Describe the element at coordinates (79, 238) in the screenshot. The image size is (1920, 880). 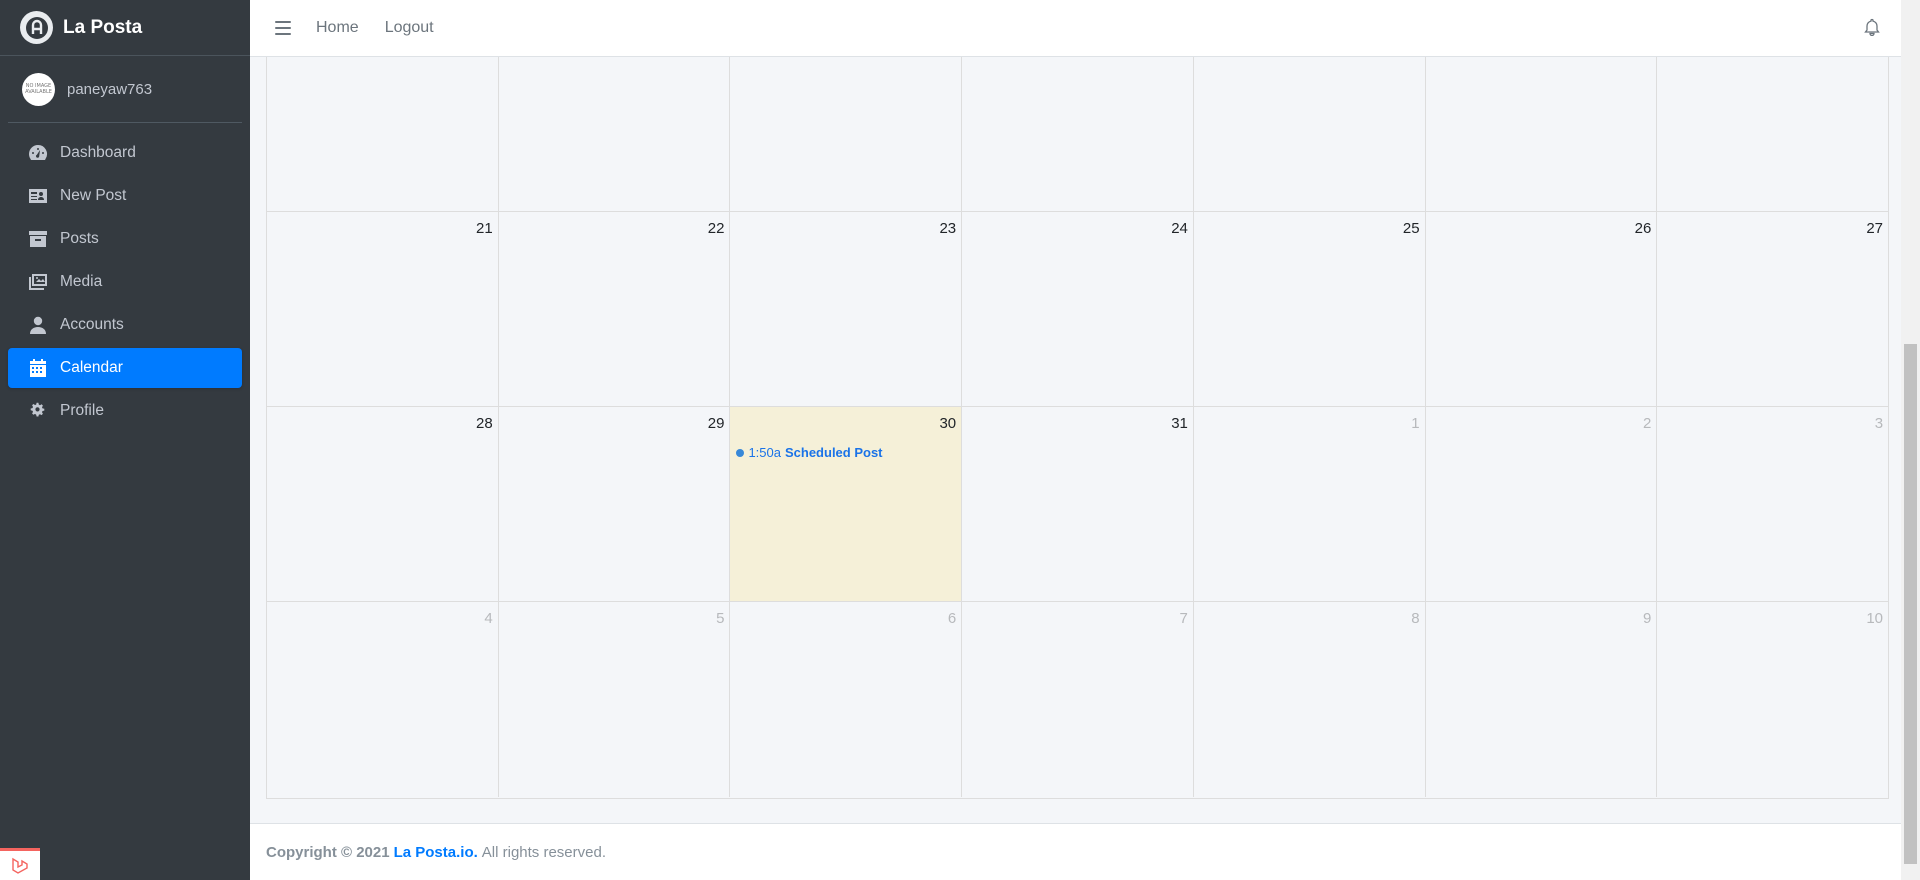
I see `sidebar-item-label: Posts` at that location.